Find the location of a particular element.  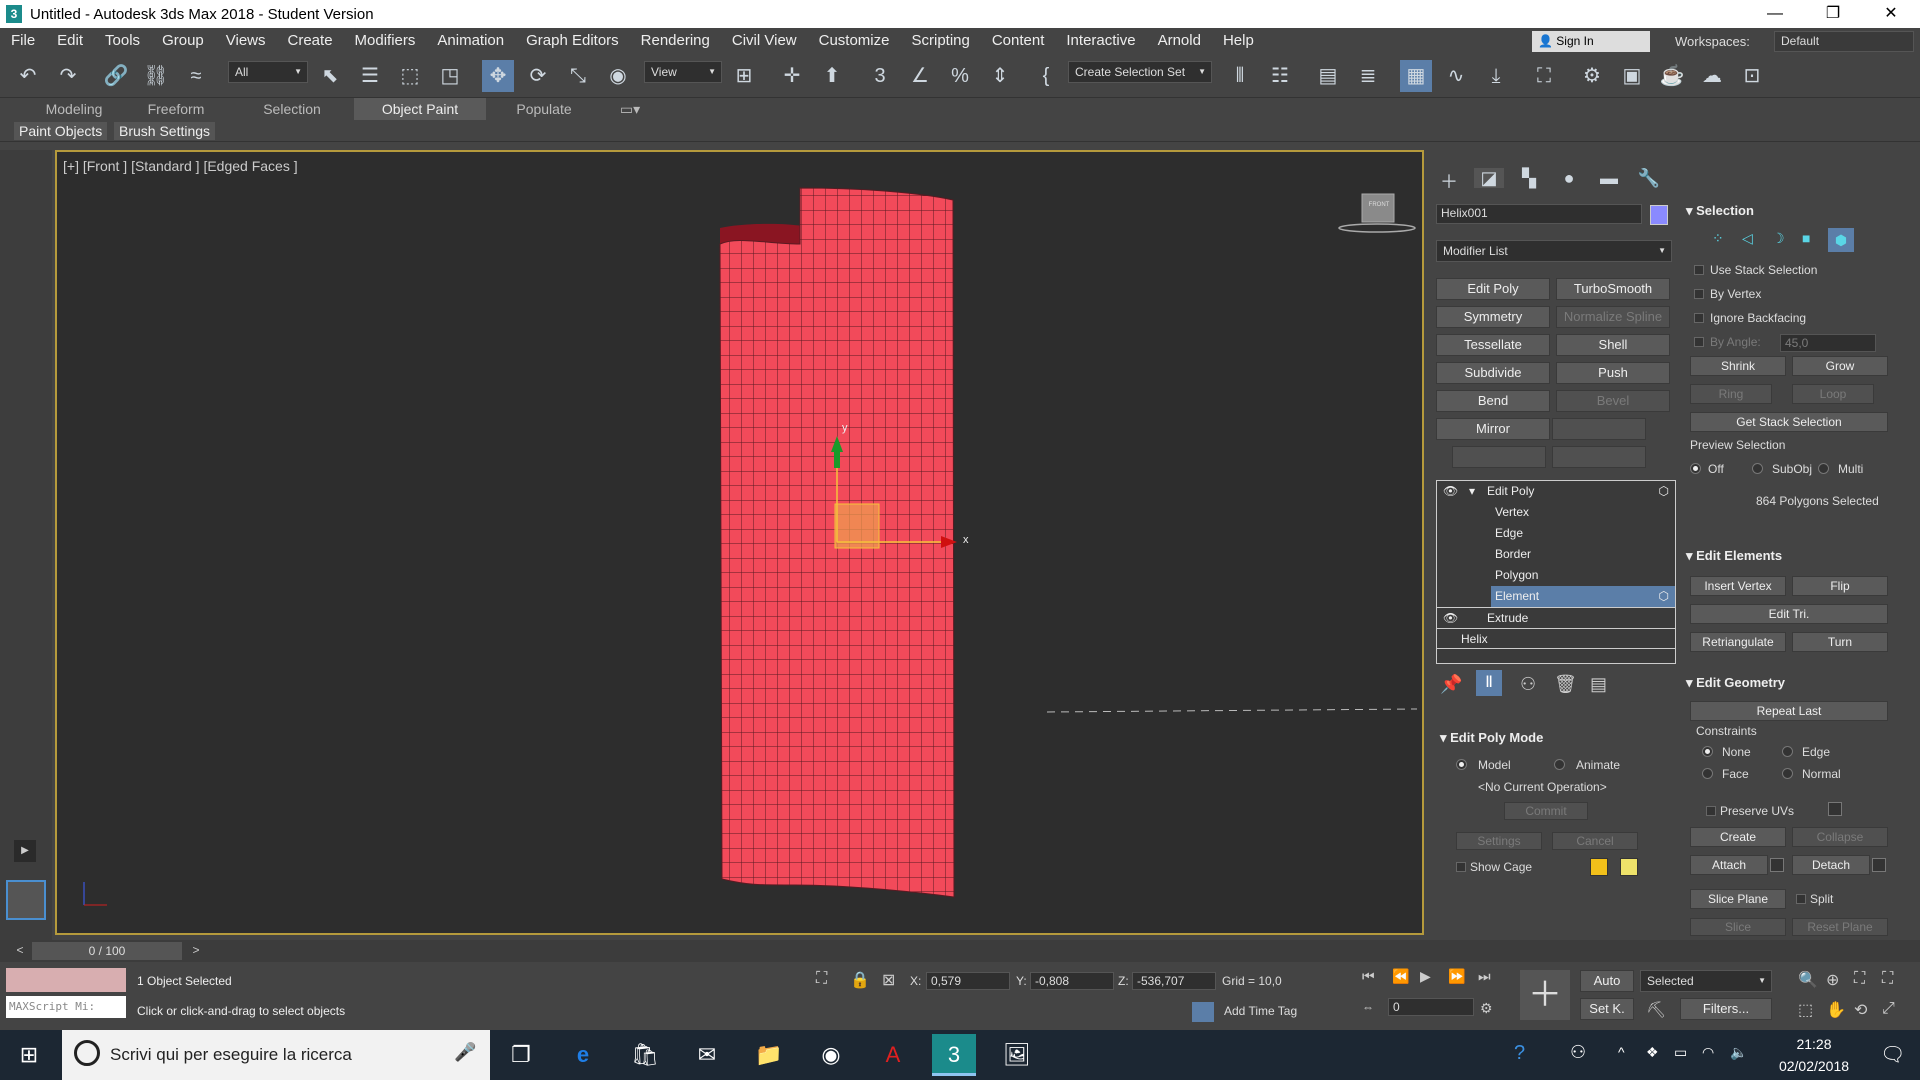

mirror-button: Mirror is located at coordinates (1493, 429).